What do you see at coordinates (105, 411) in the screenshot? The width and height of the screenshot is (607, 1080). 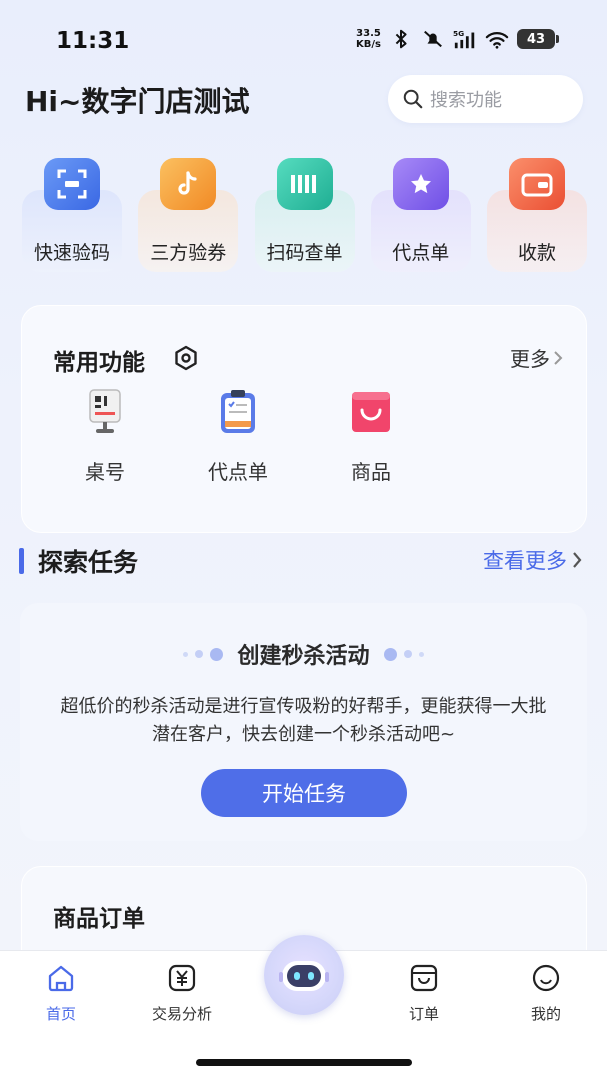 I see `table-number-icon` at bounding box center [105, 411].